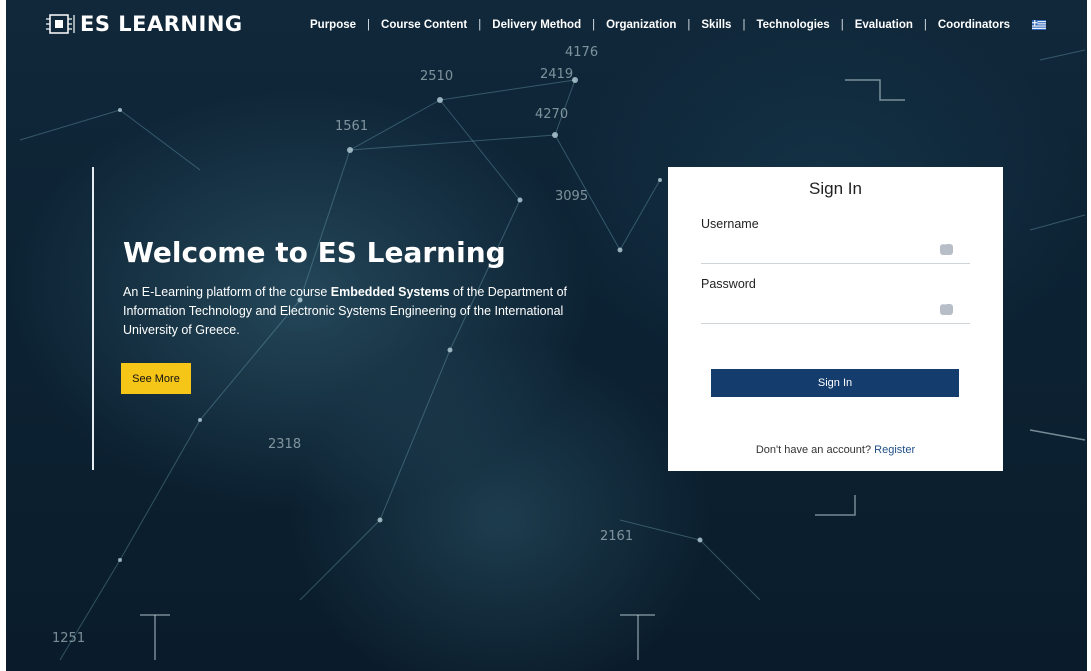  I want to click on hero-title: Welcome to ES Learning, so click(314, 252).